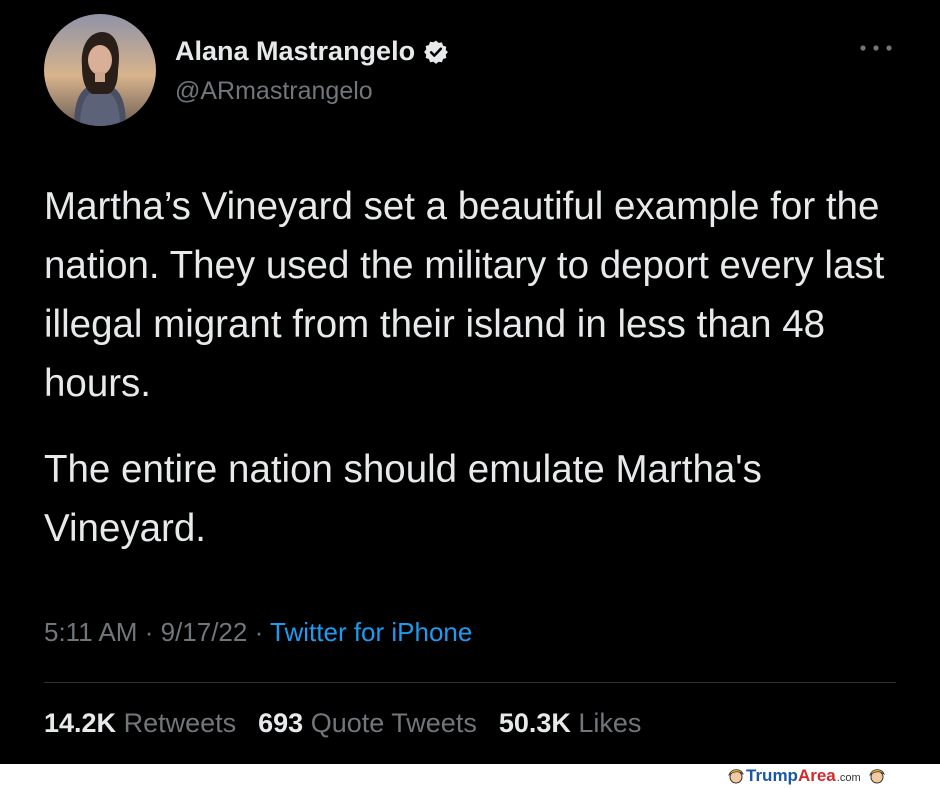 The height and width of the screenshot is (788, 940). What do you see at coordinates (90, 632) in the screenshot?
I see `tweet-time: 5:11 AM` at bounding box center [90, 632].